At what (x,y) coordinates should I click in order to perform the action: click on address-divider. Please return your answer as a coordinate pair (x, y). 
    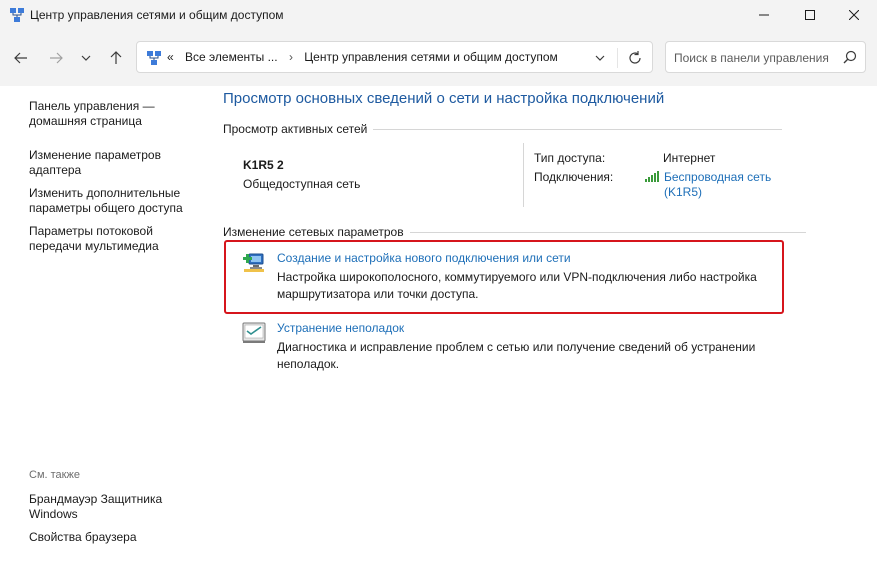
    Looking at the image, I should click on (617, 58).